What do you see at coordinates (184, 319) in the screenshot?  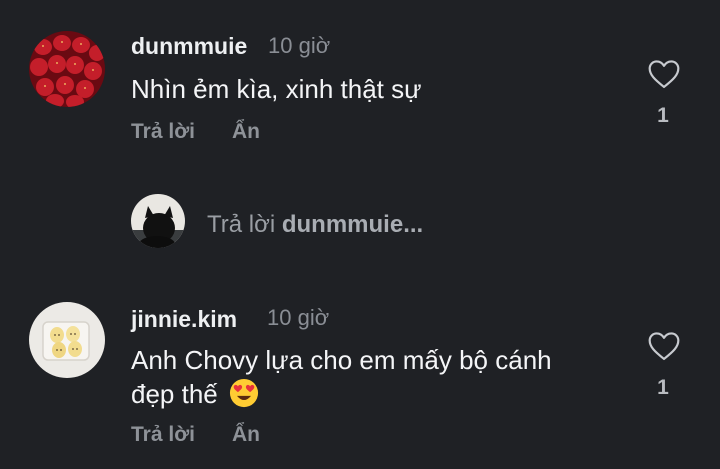 I see `comment-username: jinnie.kim` at bounding box center [184, 319].